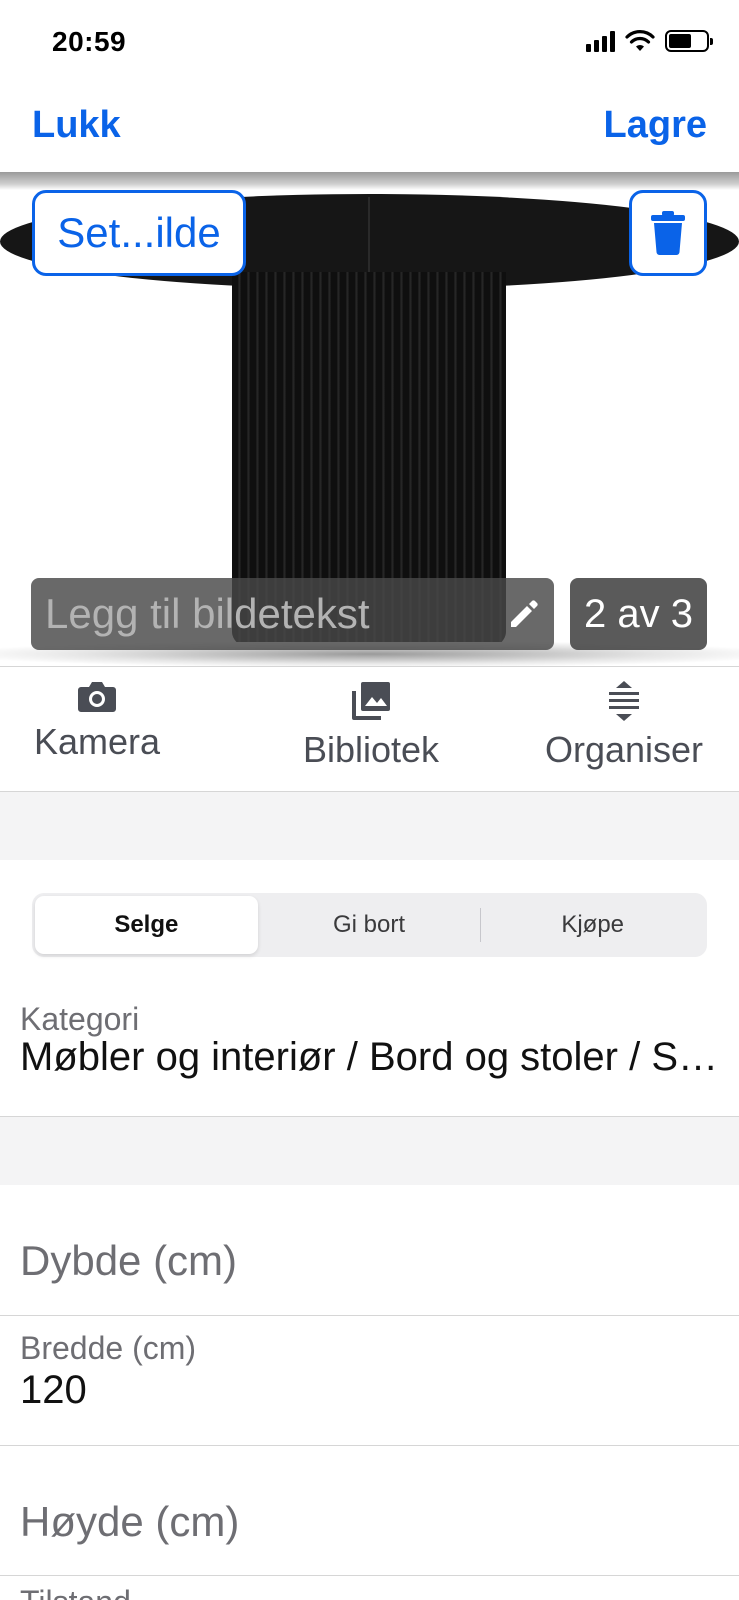  Describe the element at coordinates (207, 613) in the screenshot. I see `caption-placeholder: Legg til bildetekst` at that location.